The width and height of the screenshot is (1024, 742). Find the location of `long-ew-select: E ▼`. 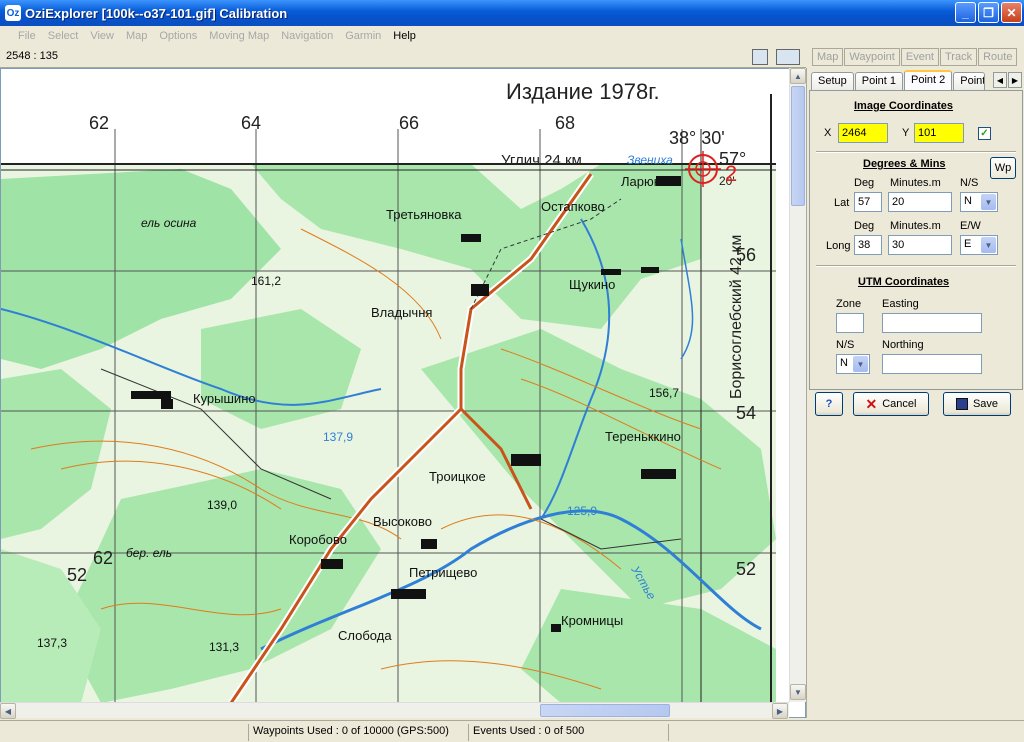

long-ew-select: E ▼ is located at coordinates (979, 245).